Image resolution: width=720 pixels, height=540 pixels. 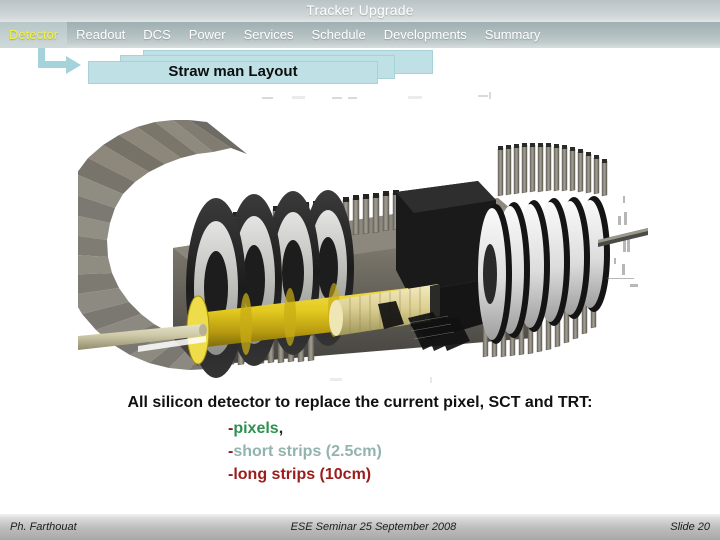 What do you see at coordinates (544, 270) in the screenshot?
I see `right-endcap-disks` at bounding box center [544, 270].